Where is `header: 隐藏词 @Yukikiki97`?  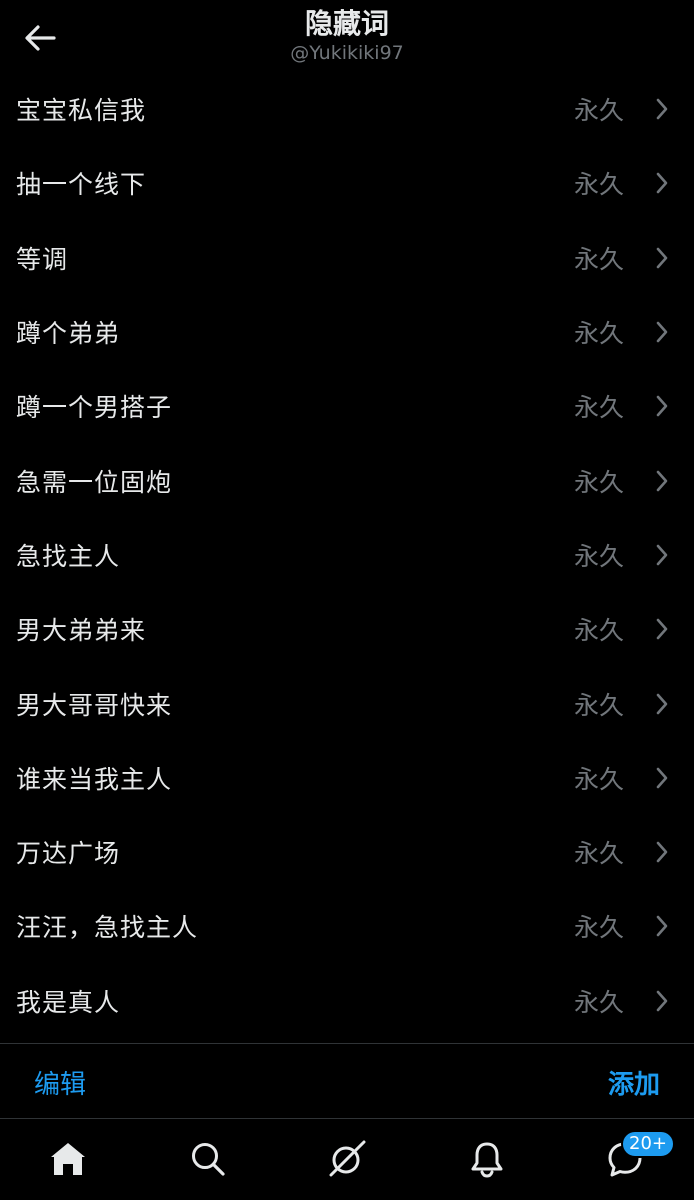
header: 隐藏词 @Yukikiki97 is located at coordinates (347, 36).